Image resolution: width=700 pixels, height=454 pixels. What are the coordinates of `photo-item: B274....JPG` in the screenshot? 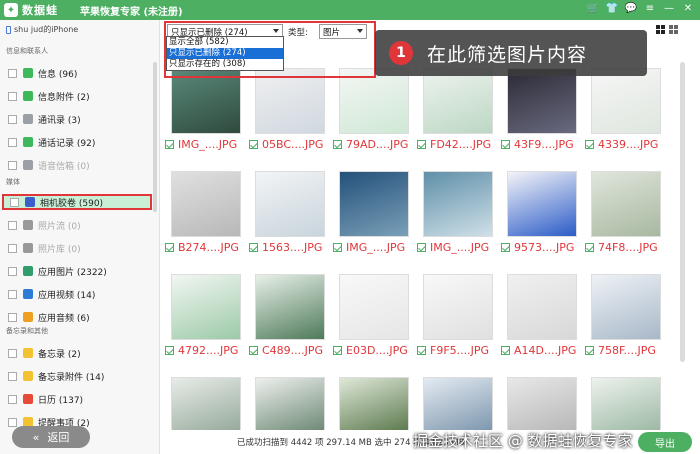 It's located at (206, 212).